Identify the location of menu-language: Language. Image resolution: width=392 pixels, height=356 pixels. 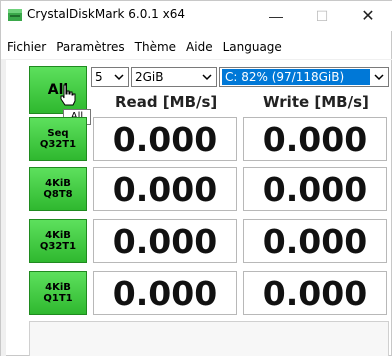
(252, 47).